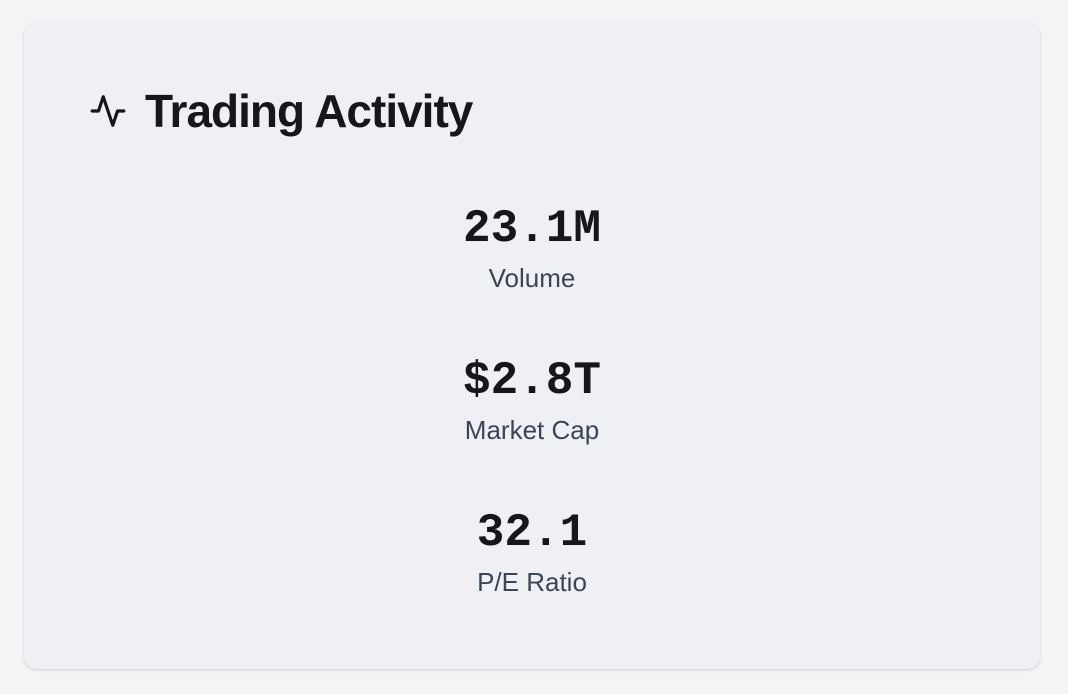  I want to click on metric-label: Volume, so click(532, 278).